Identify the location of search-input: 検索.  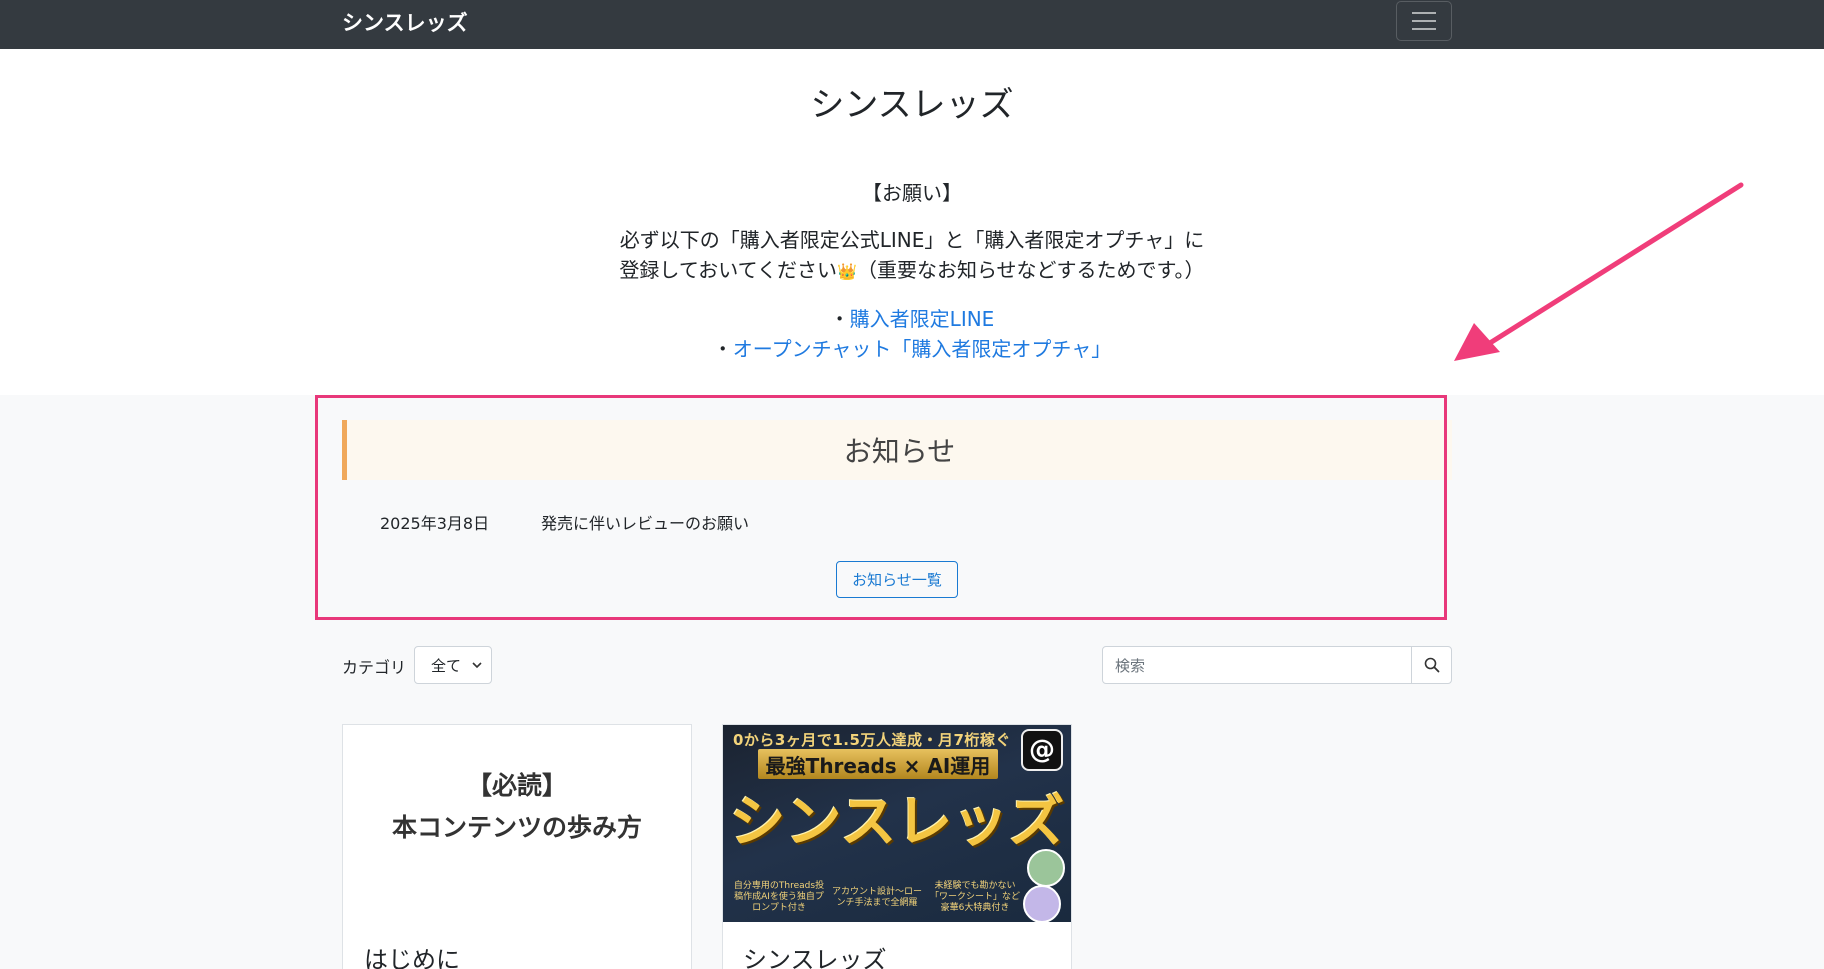
(1257, 665).